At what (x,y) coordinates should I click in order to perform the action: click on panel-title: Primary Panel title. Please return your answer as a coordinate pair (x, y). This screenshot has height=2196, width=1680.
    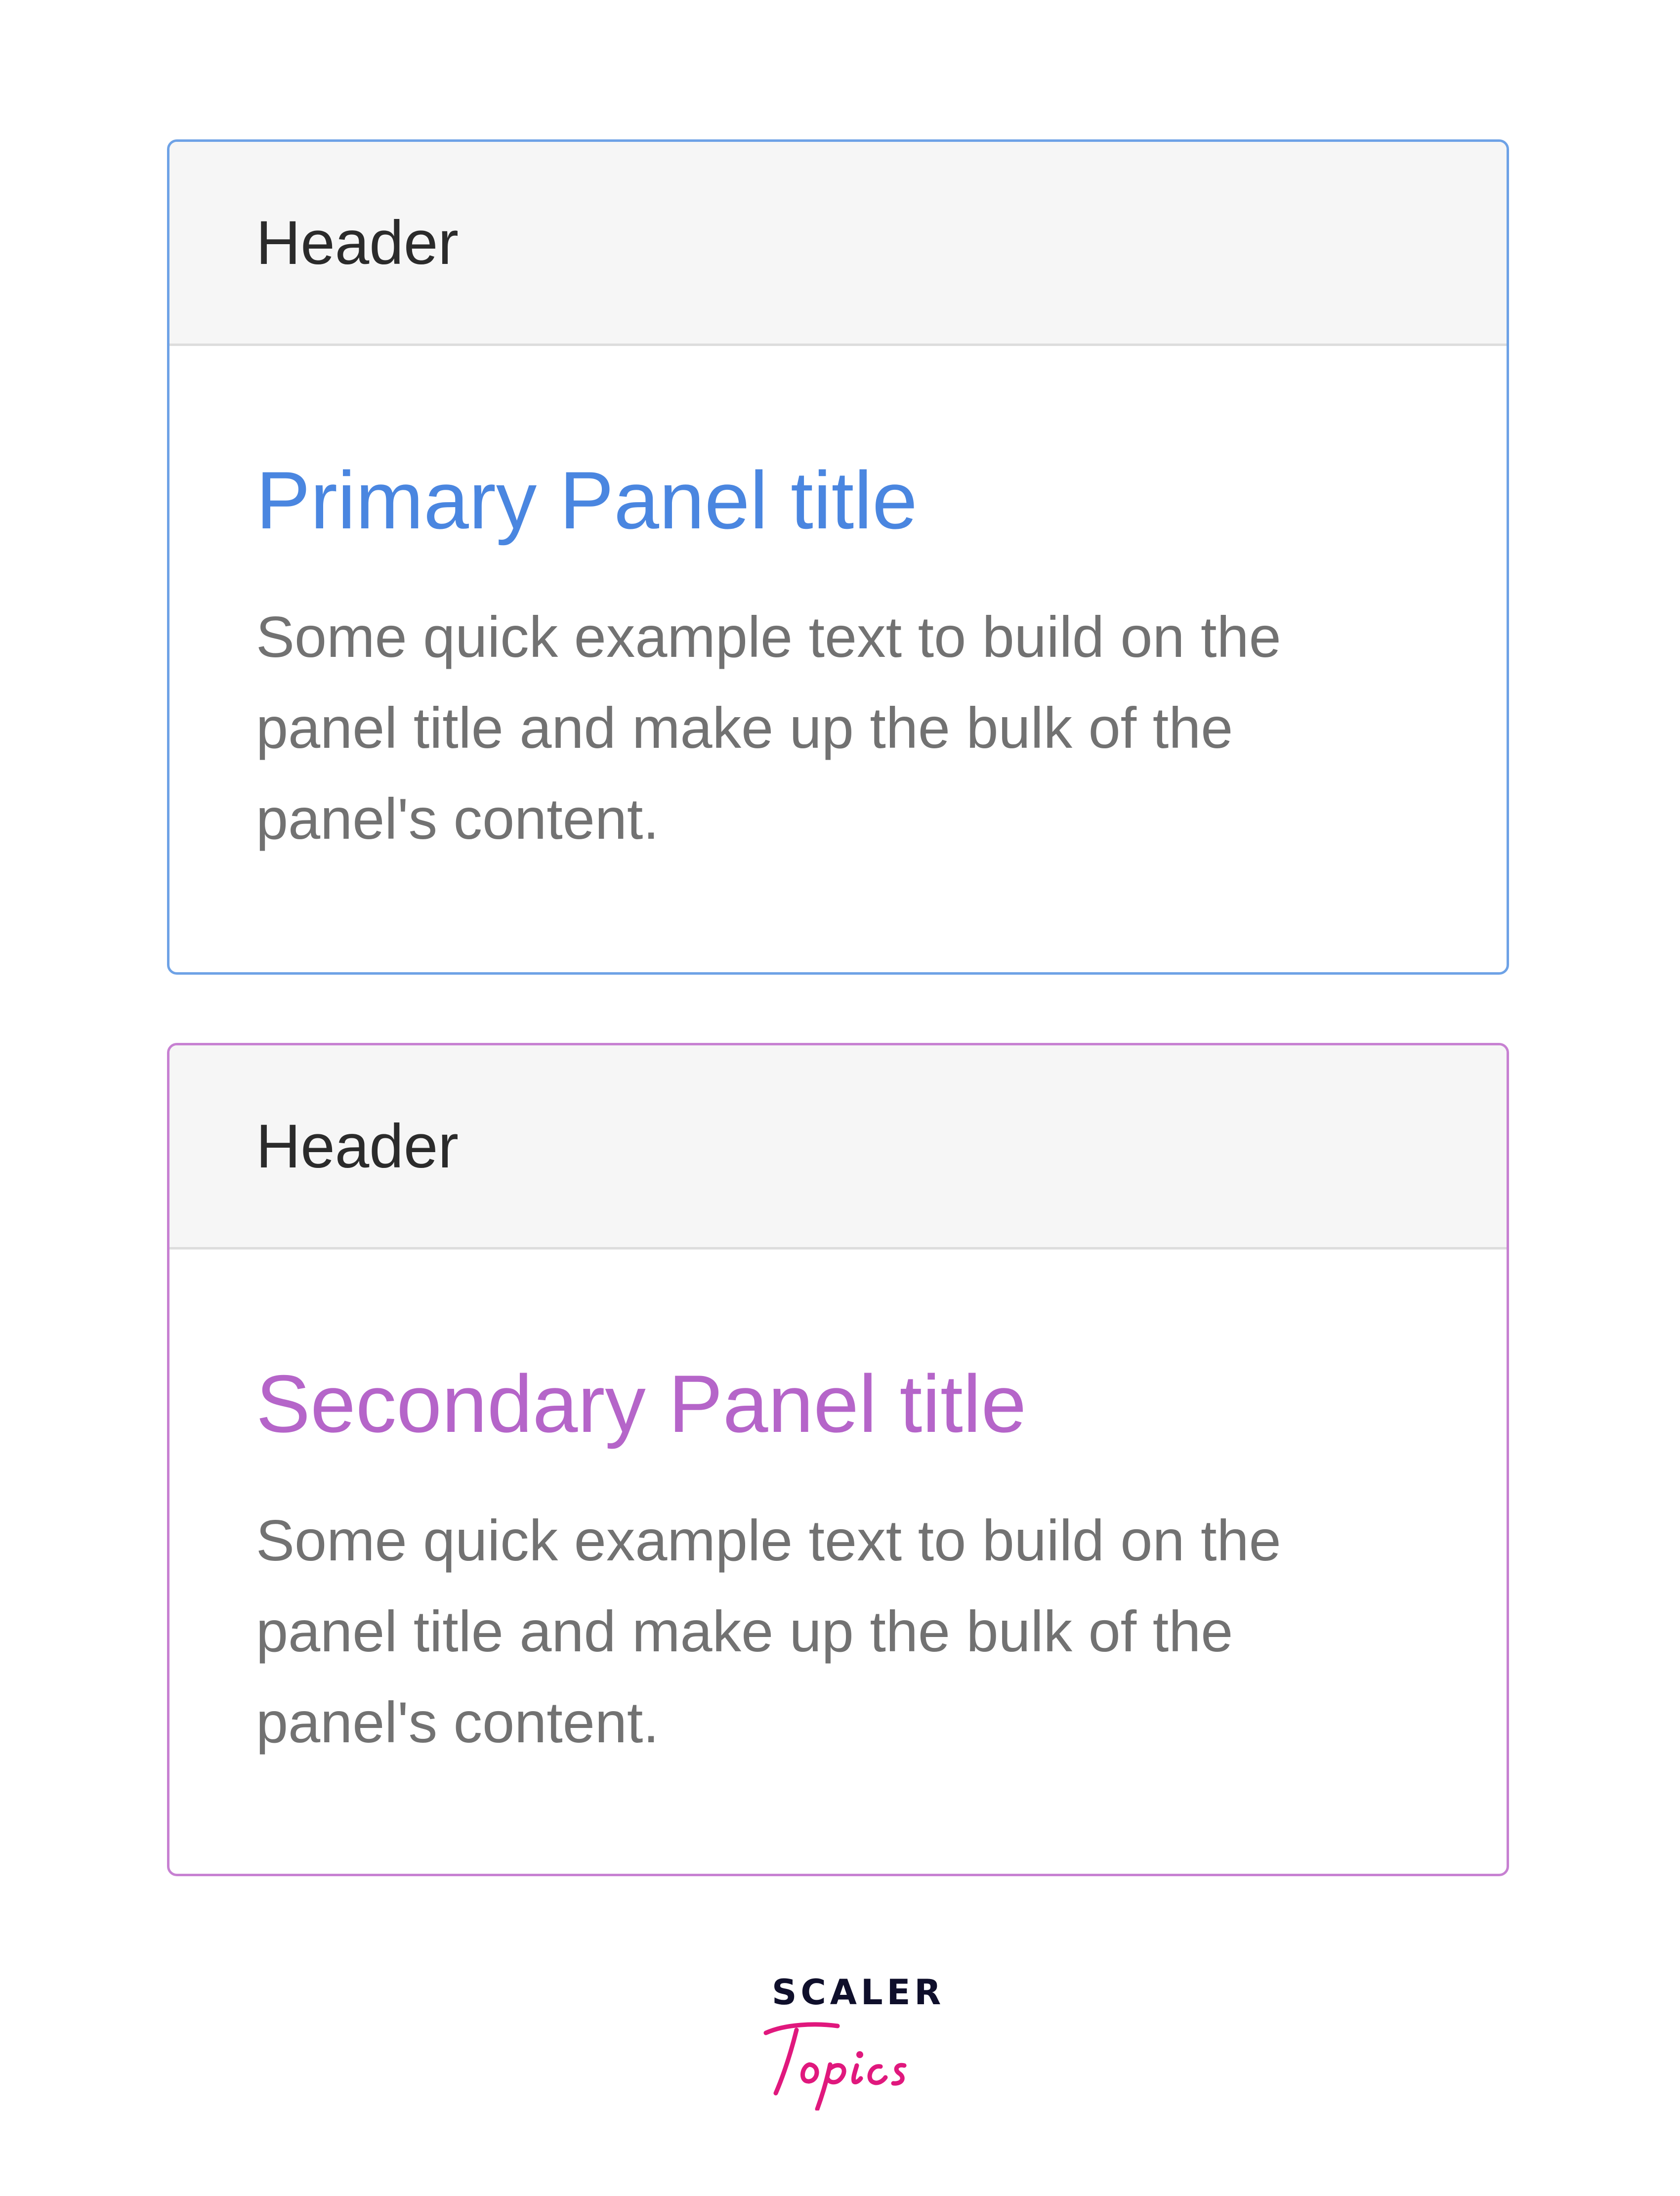
    Looking at the image, I should click on (587, 500).